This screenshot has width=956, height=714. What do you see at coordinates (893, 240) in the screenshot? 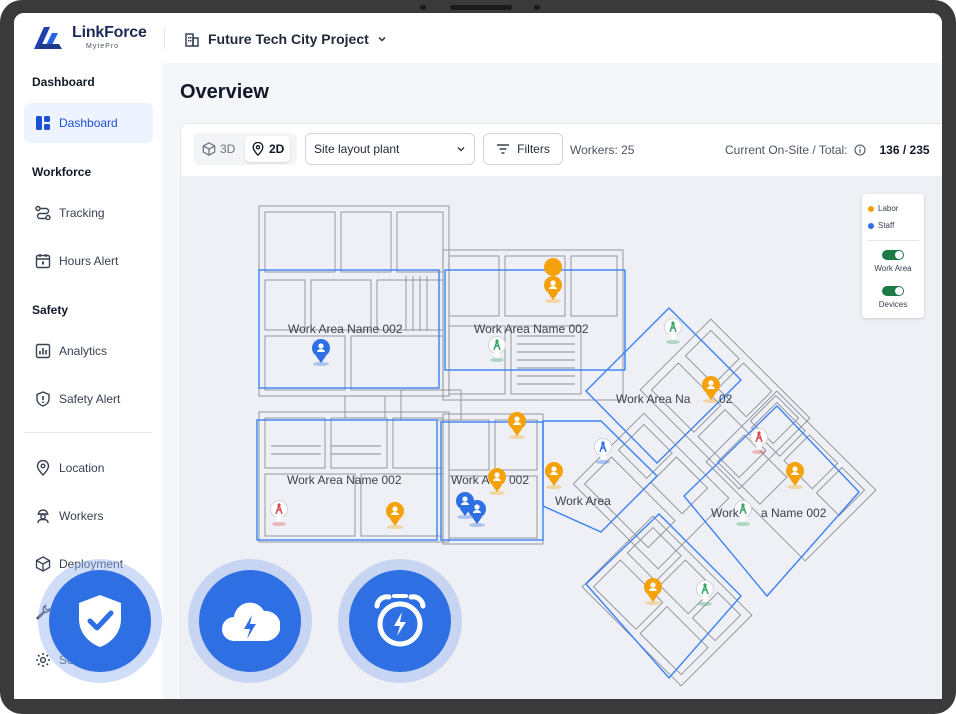
I see `legend-divider` at bounding box center [893, 240].